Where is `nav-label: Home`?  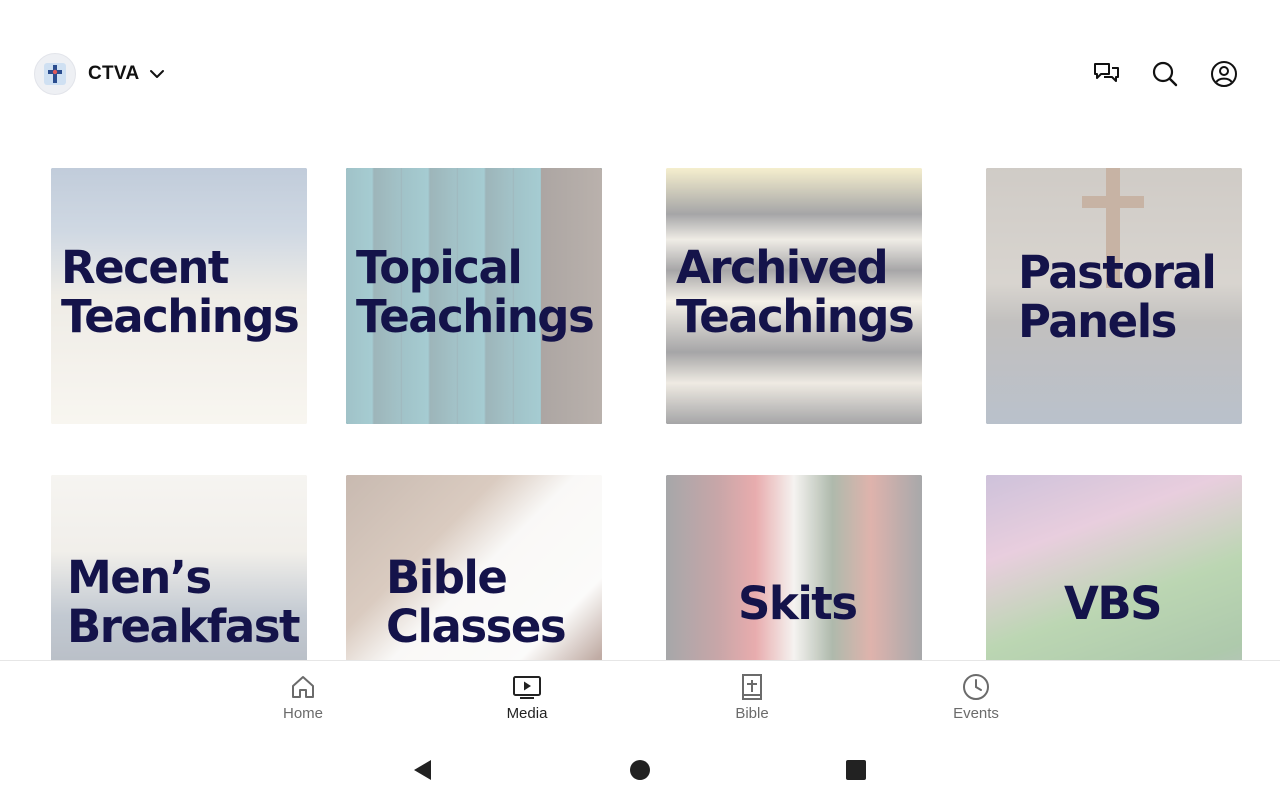 nav-label: Home is located at coordinates (302, 713).